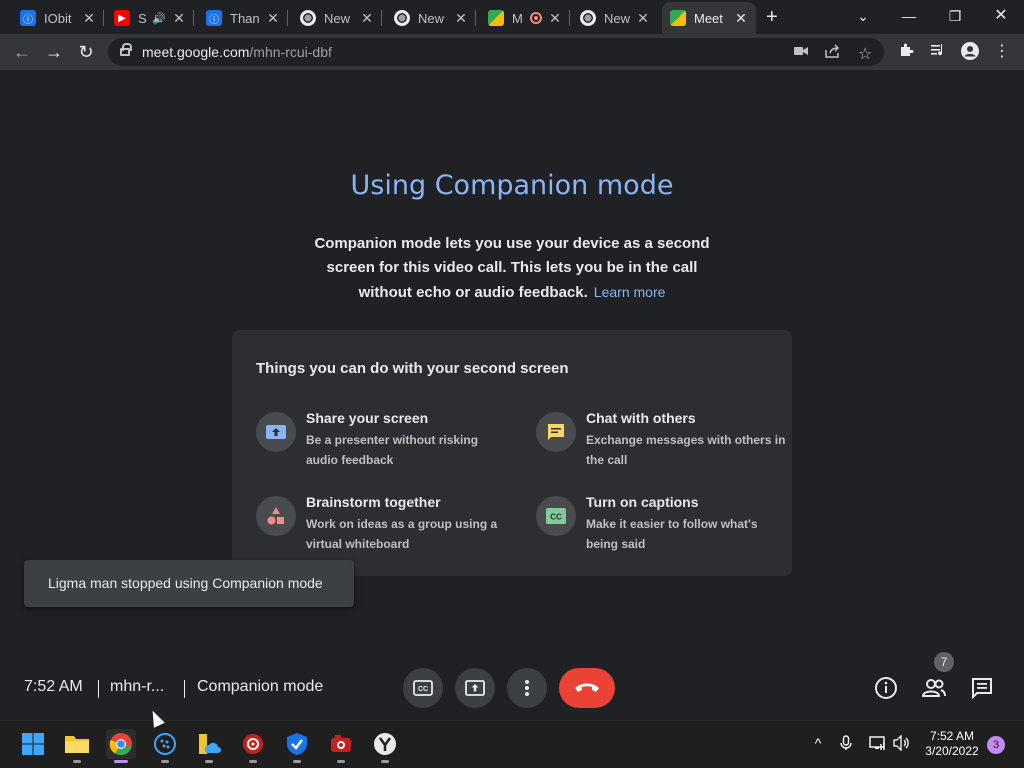 This screenshot has width=1024, height=768. What do you see at coordinates (938, 52) in the screenshot?
I see `media-control-icon` at bounding box center [938, 52].